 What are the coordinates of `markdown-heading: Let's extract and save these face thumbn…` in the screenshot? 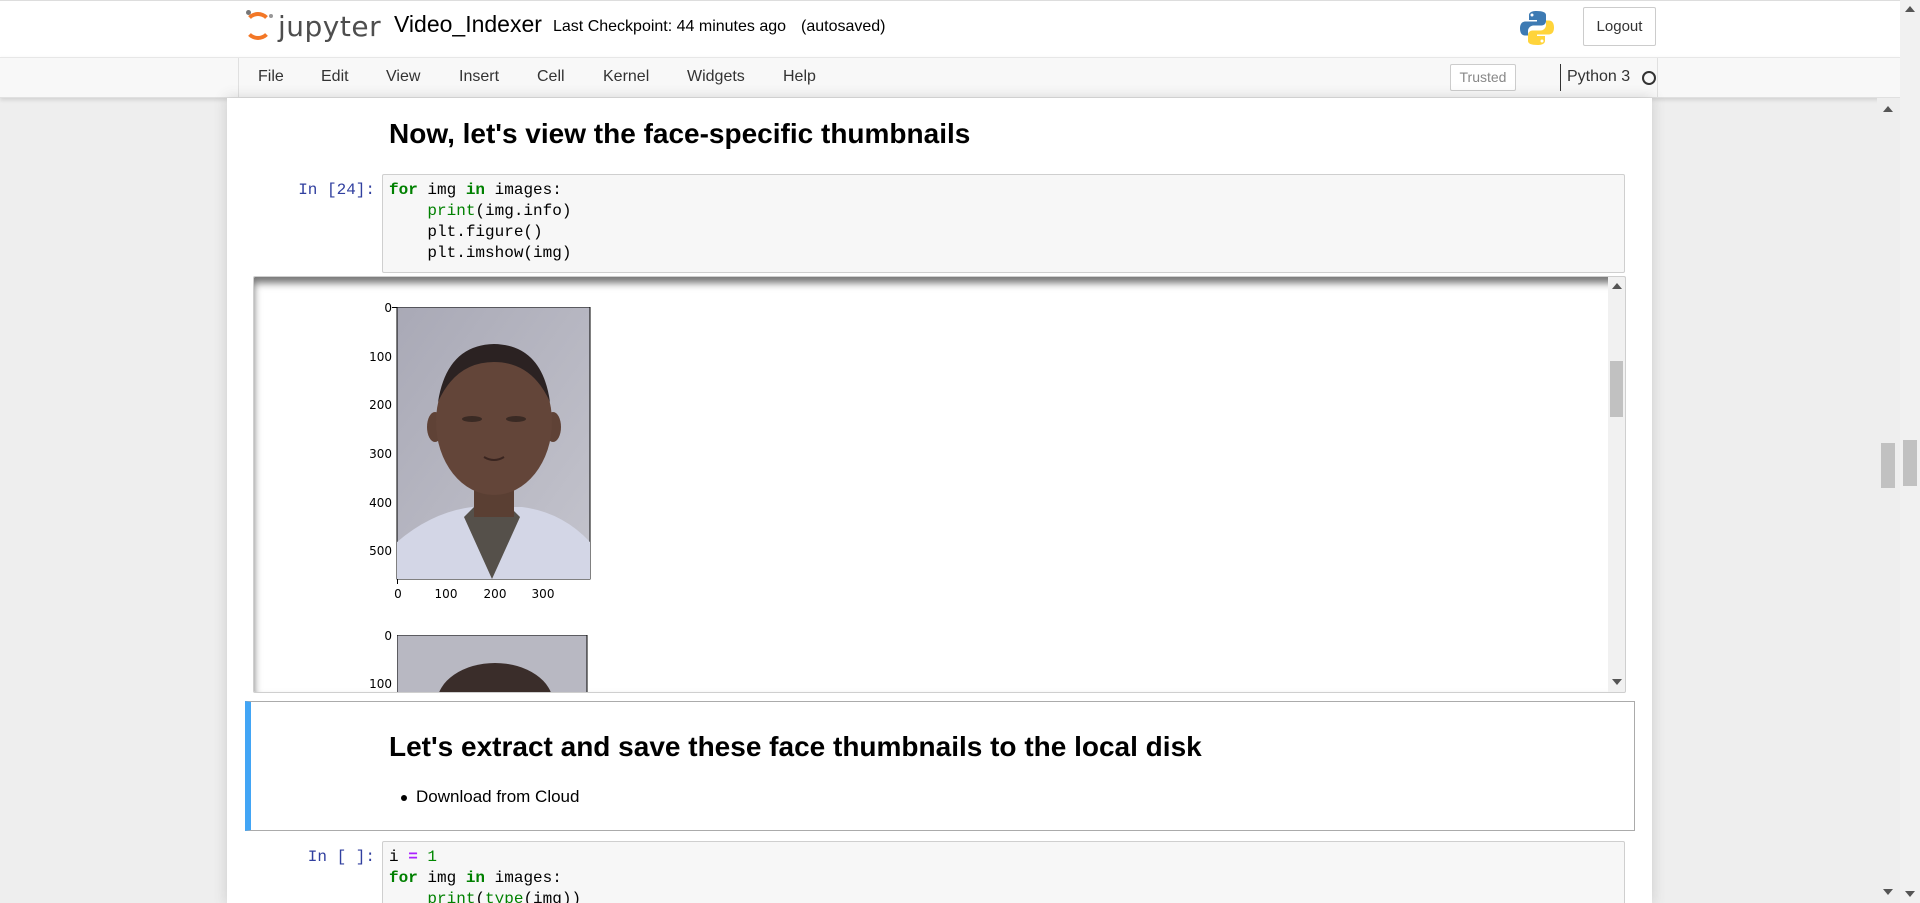 It's located at (795, 746).